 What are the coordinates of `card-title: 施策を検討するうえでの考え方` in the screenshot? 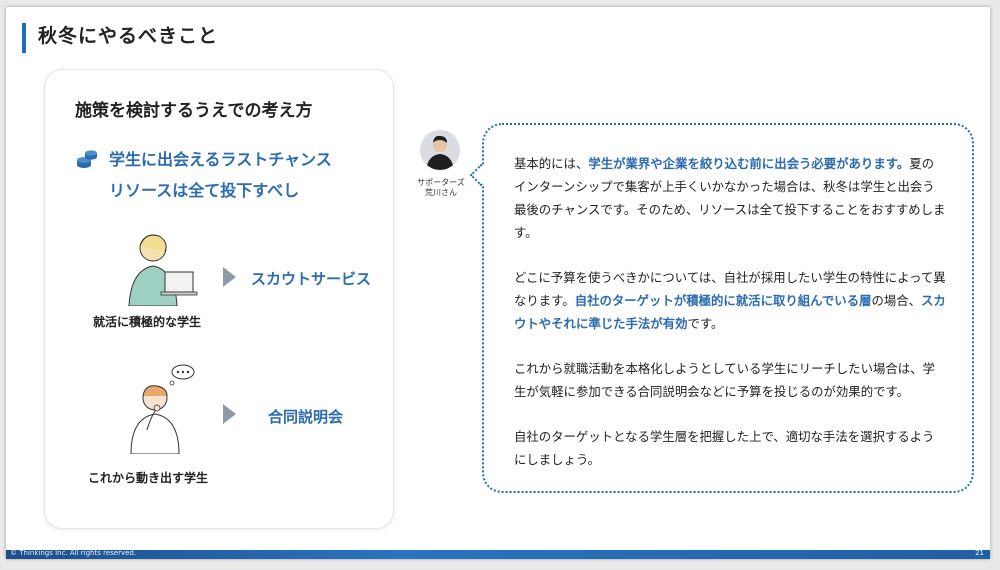 It's located at (194, 111).